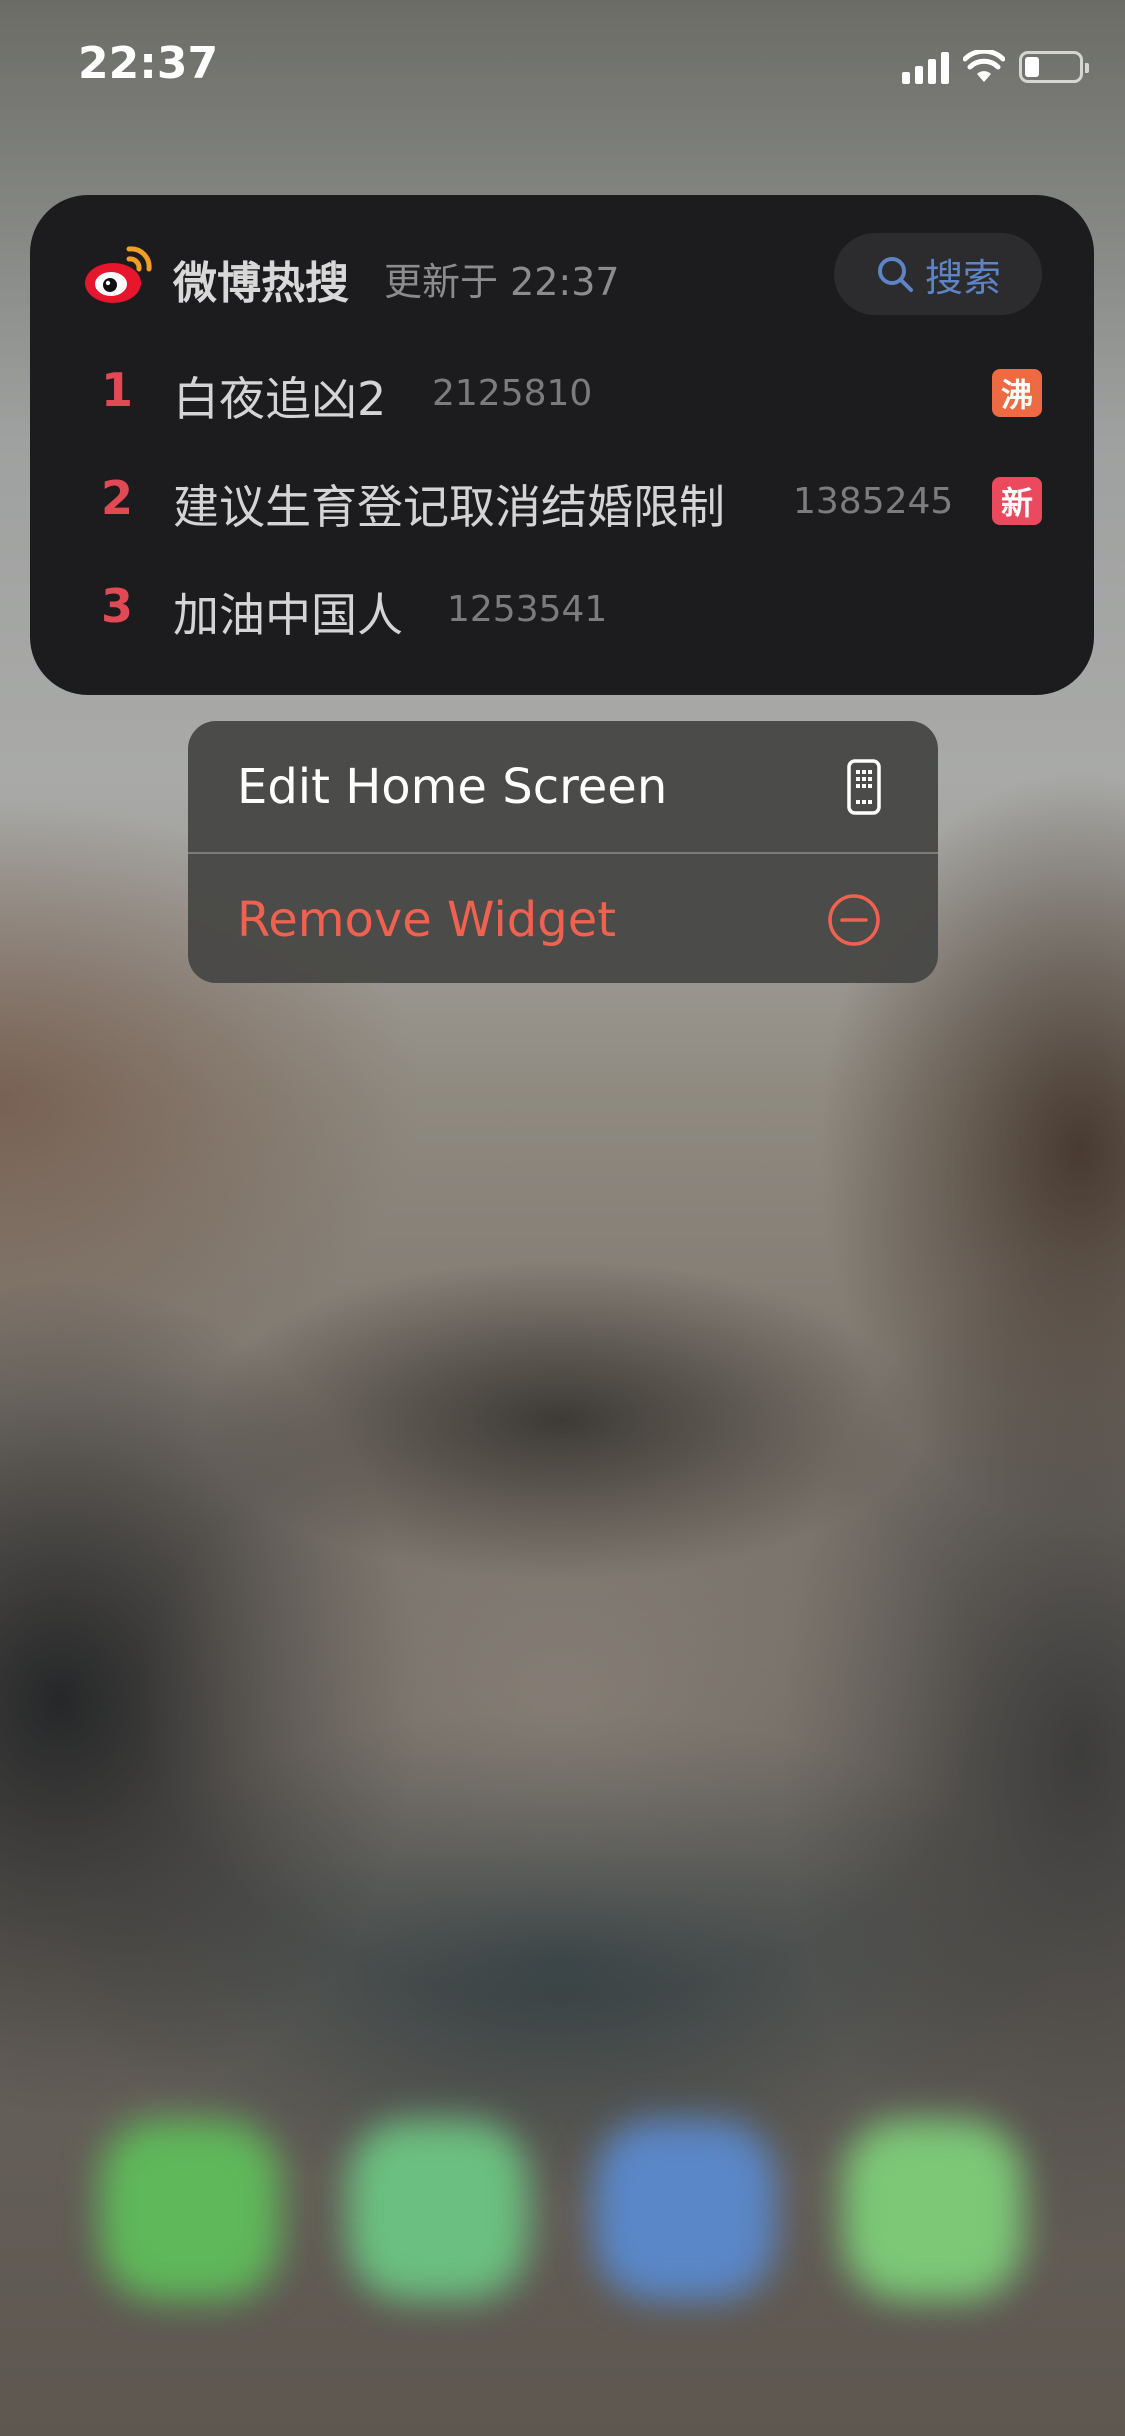  I want to click on remove-widget-menu-item: Remove Widget, so click(563, 918).